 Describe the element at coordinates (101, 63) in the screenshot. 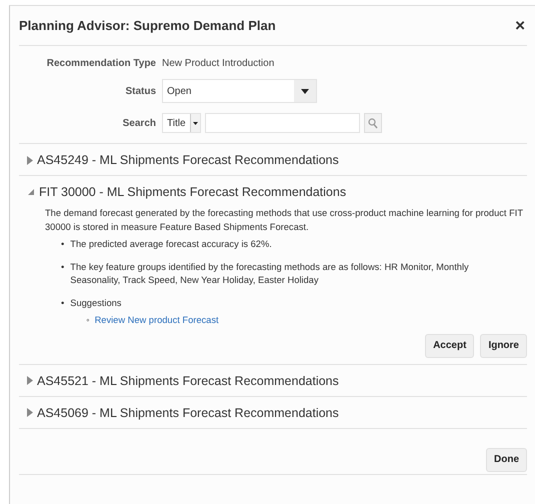

I see `field-label: Recommendation Type` at that location.